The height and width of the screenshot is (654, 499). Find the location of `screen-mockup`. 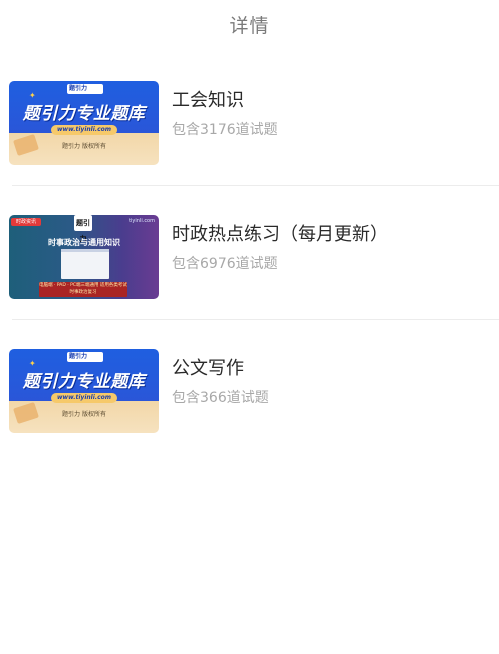

screen-mockup is located at coordinates (85, 264).